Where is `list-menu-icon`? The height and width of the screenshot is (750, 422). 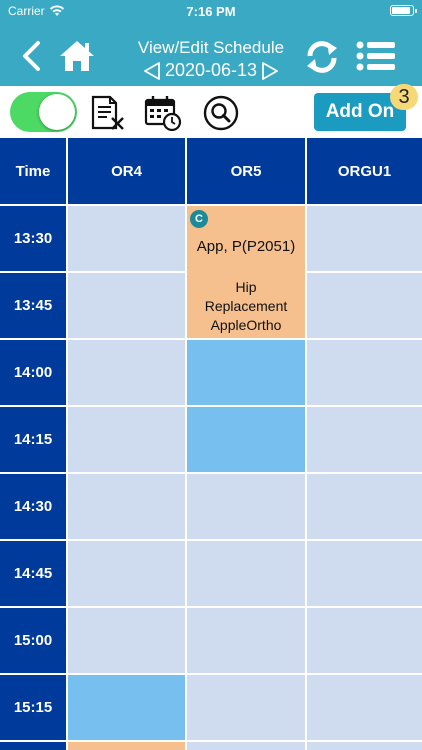
list-menu-icon is located at coordinates (376, 56).